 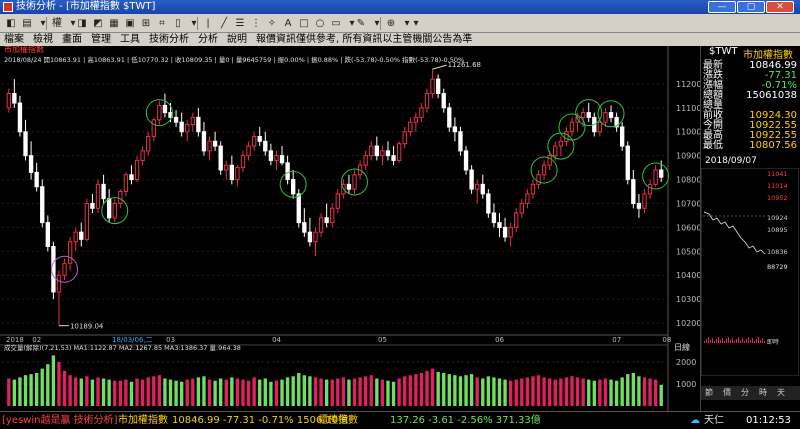 What do you see at coordinates (709, 392) in the screenshot?
I see `quote-tab: 節` at bounding box center [709, 392].